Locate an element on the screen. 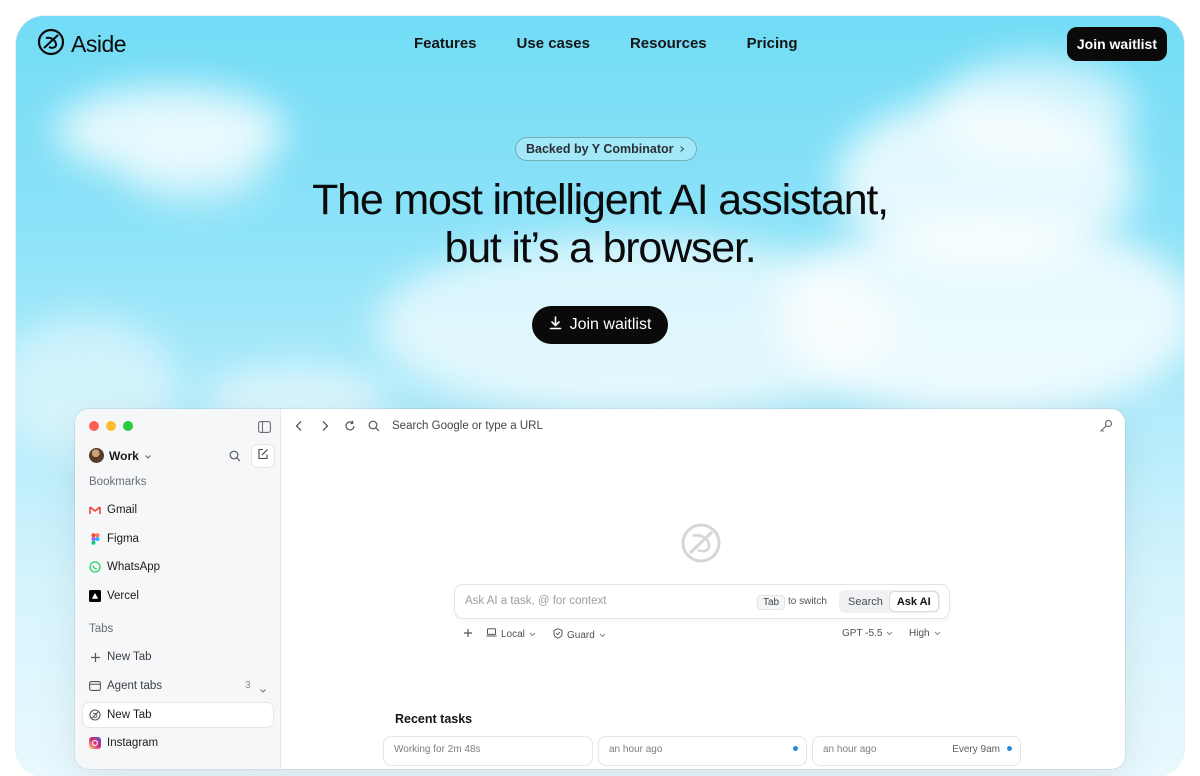 This screenshot has width=1200, height=776. yc-badge: Backed by Y Combinator is located at coordinates (606, 149).